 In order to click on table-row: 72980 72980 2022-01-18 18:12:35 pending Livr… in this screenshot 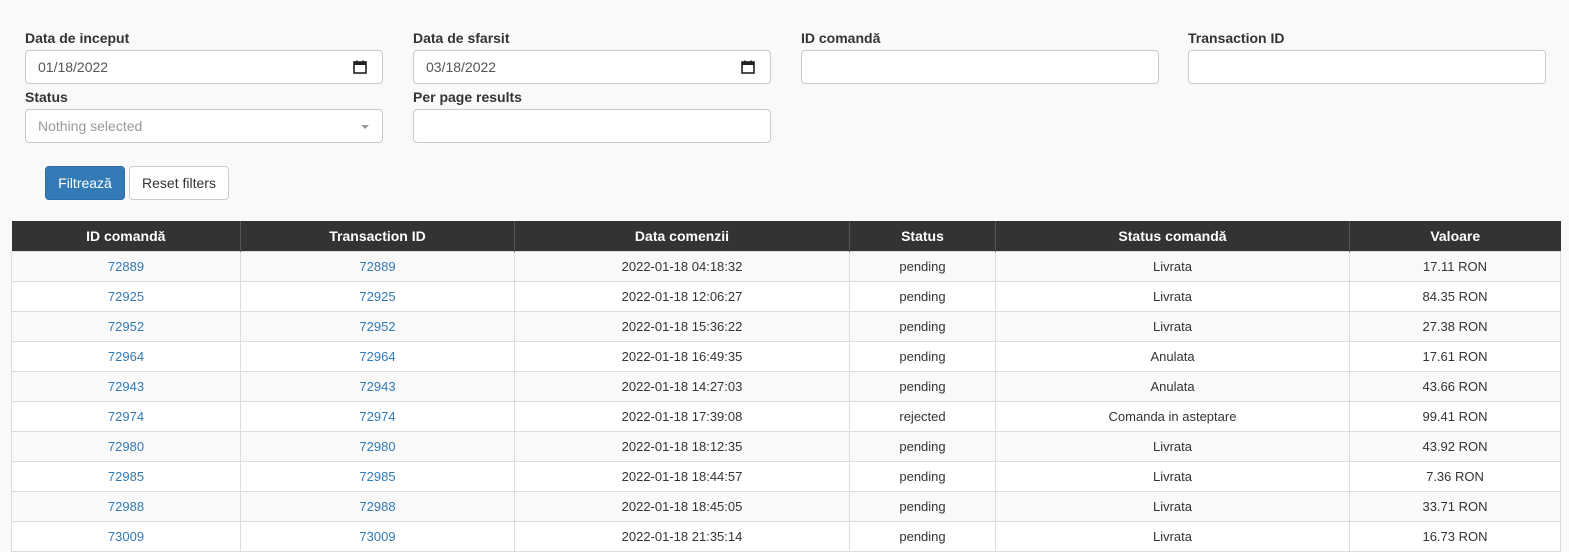, I will do `click(786, 446)`.